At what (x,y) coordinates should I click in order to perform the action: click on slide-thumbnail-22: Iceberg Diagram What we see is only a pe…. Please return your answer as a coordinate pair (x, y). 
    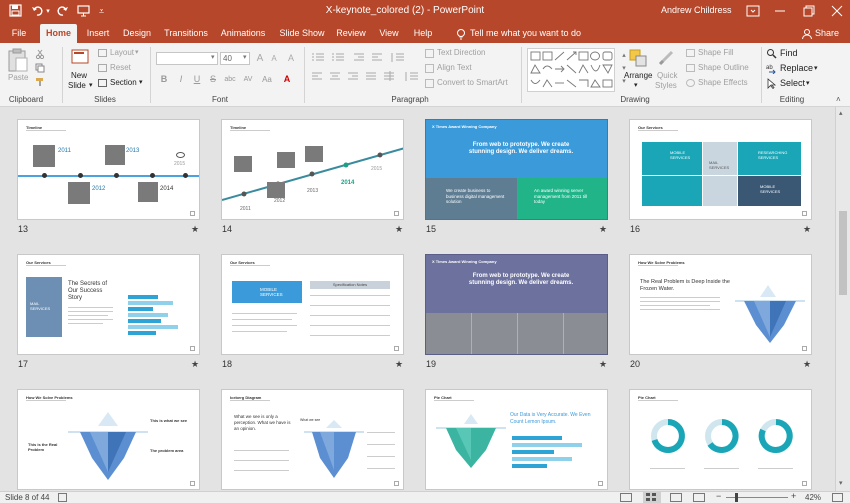
    Looking at the image, I should click on (312, 439).